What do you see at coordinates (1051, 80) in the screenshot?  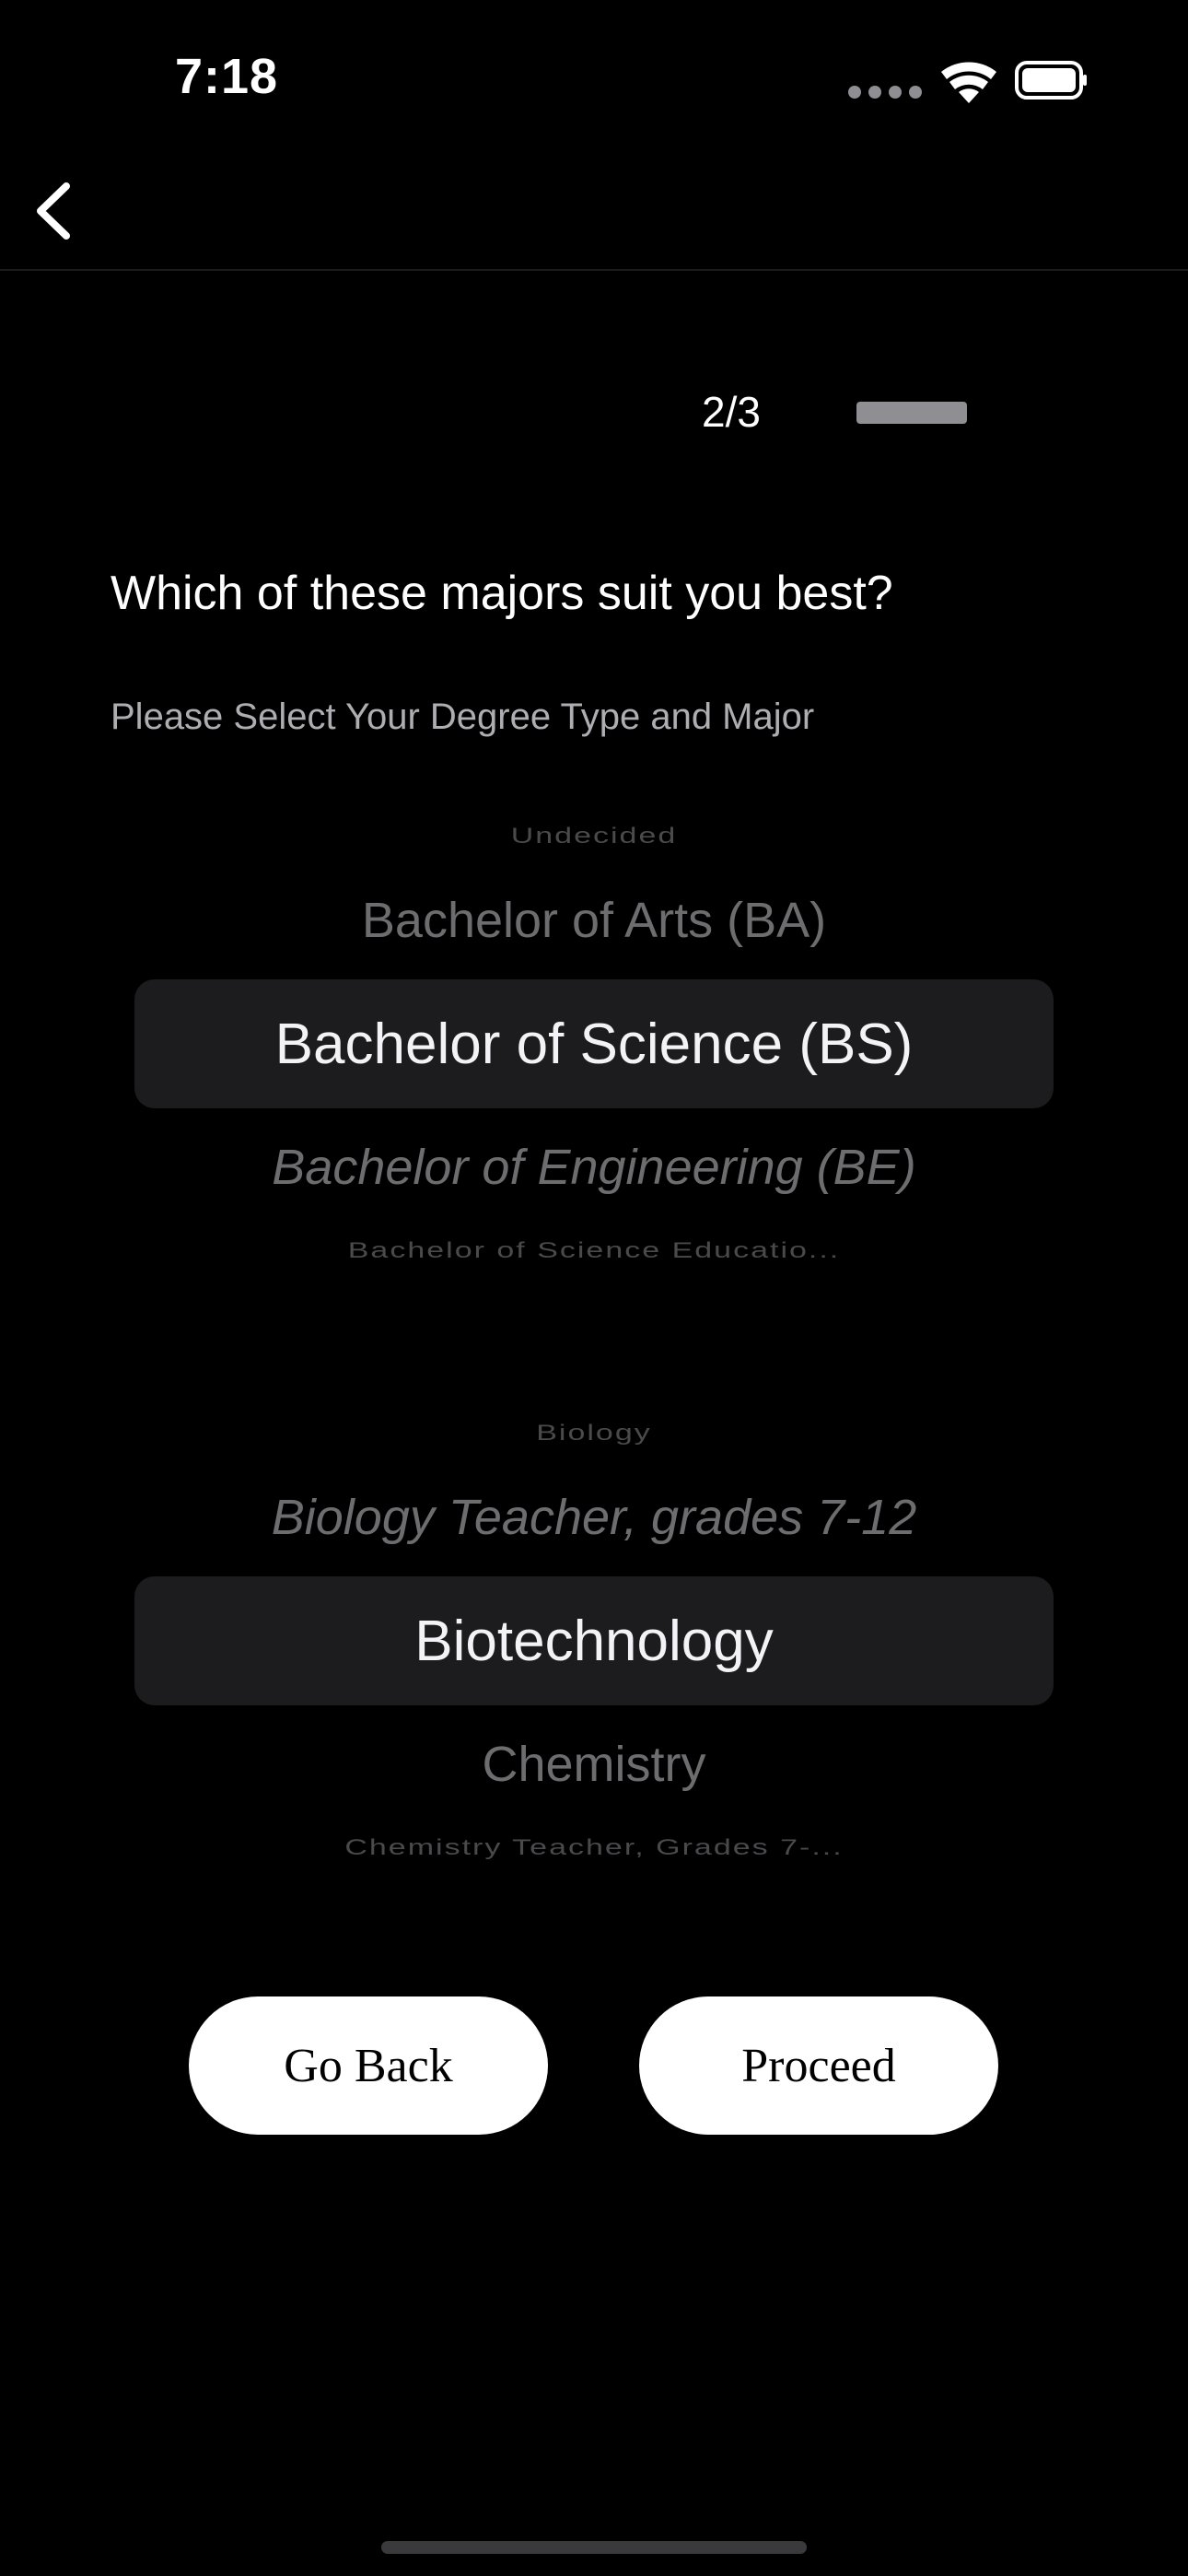 I see `battery-icon` at bounding box center [1051, 80].